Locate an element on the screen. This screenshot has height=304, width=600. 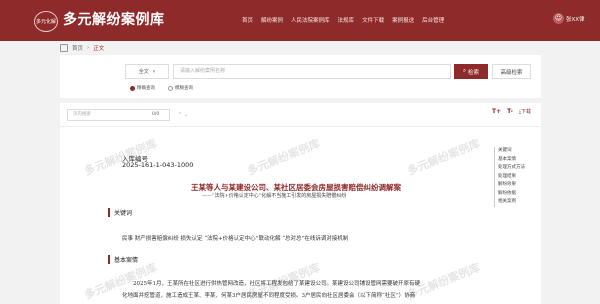
search-input: 请输入解纷案例名称 is located at coordinates (312, 71).